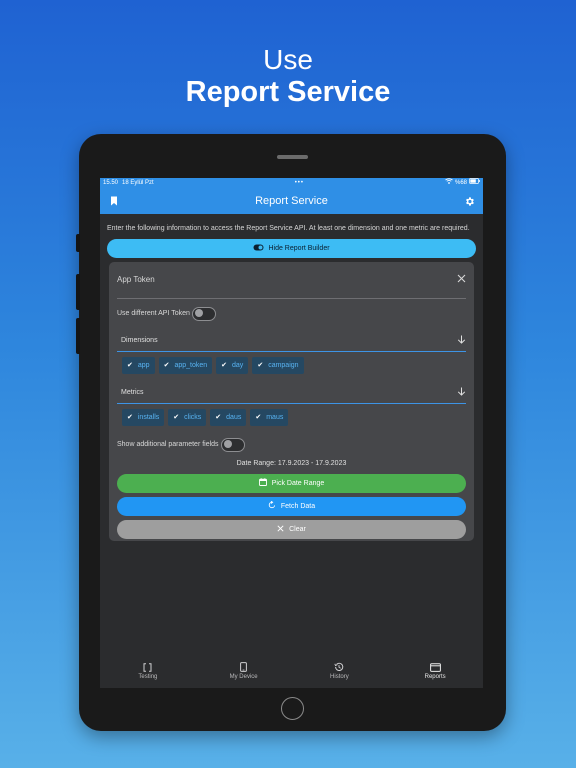 The image size is (576, 768). I want to click on toggle-icon, so click(258, 248).